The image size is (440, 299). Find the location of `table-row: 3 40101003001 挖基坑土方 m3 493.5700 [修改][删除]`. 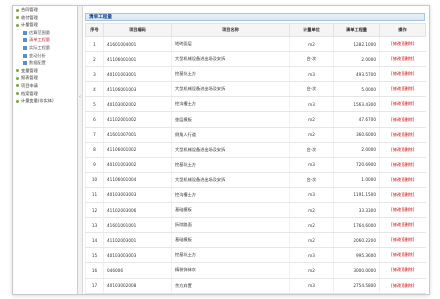

table-row: 3 40101003001 挖基坑土方 m3 493.5700 [修改][删除] is located at coordinates (255, 74).